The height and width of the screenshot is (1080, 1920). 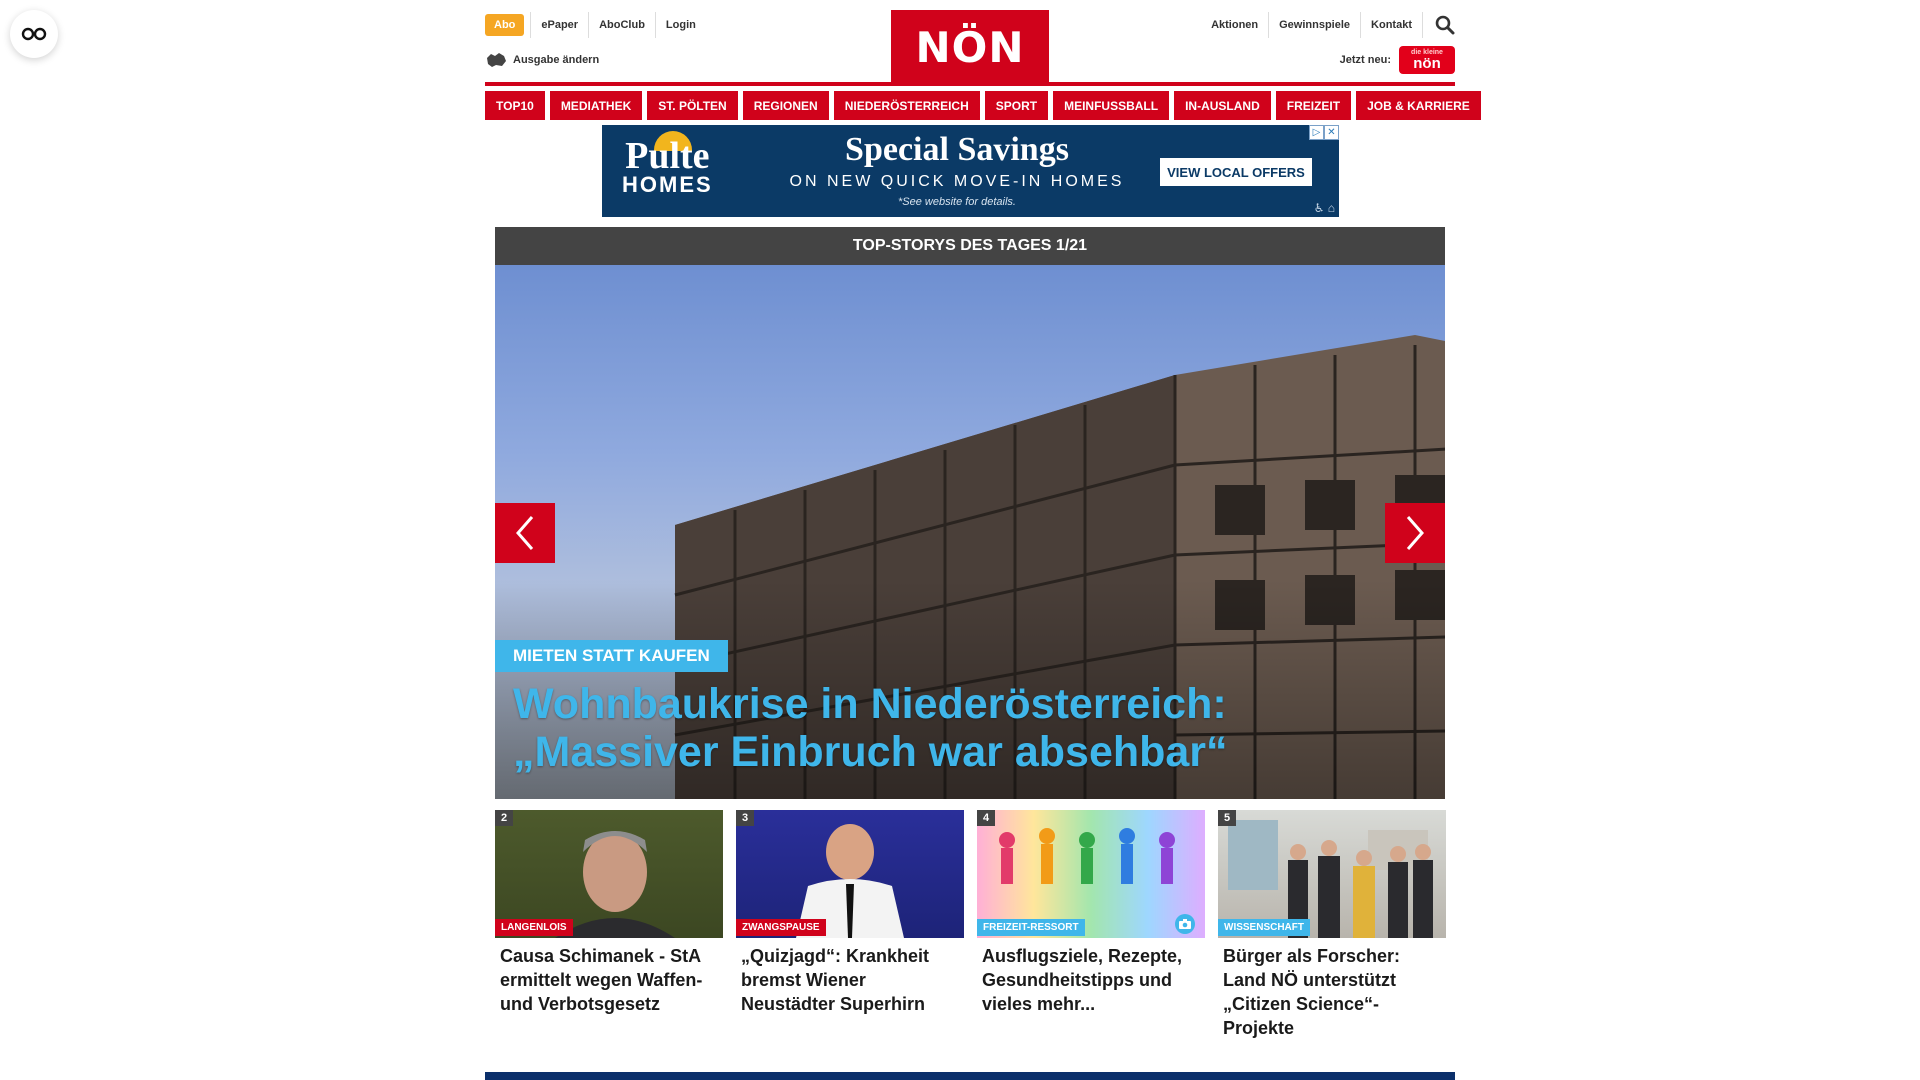 I want to click on nav-item-mediathek: MEDIATHEK, so click(x=596, y=105).